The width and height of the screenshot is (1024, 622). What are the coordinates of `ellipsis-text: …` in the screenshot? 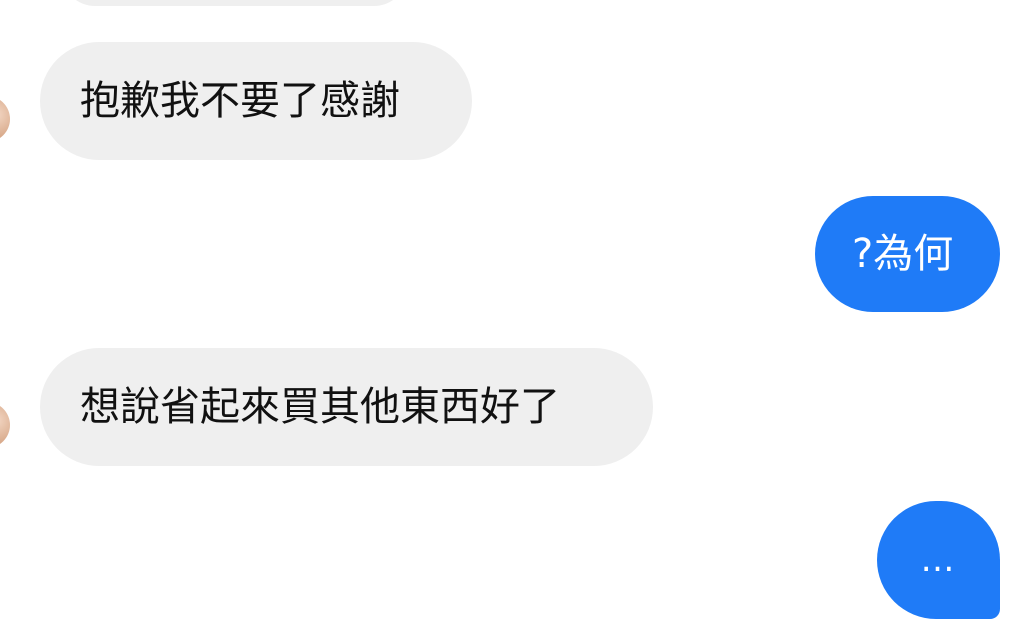 It's located at (938, 560).